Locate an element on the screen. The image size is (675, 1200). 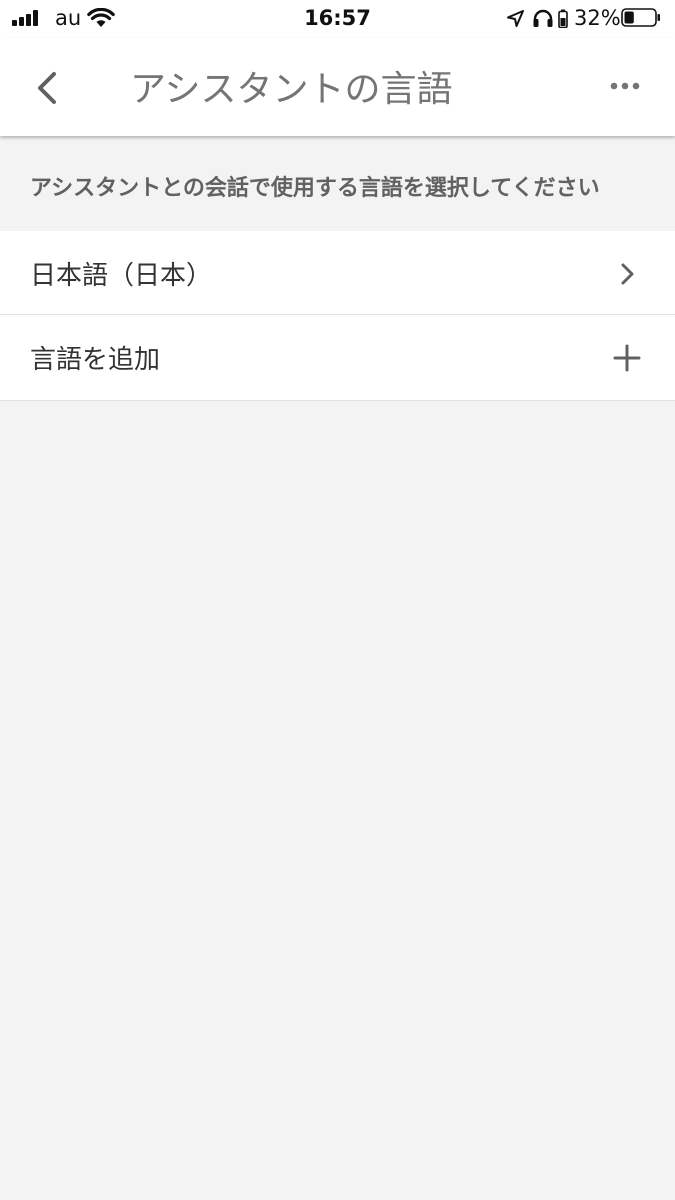
language-item-label: 日本語（日本） is located at coordinates (121, 276).